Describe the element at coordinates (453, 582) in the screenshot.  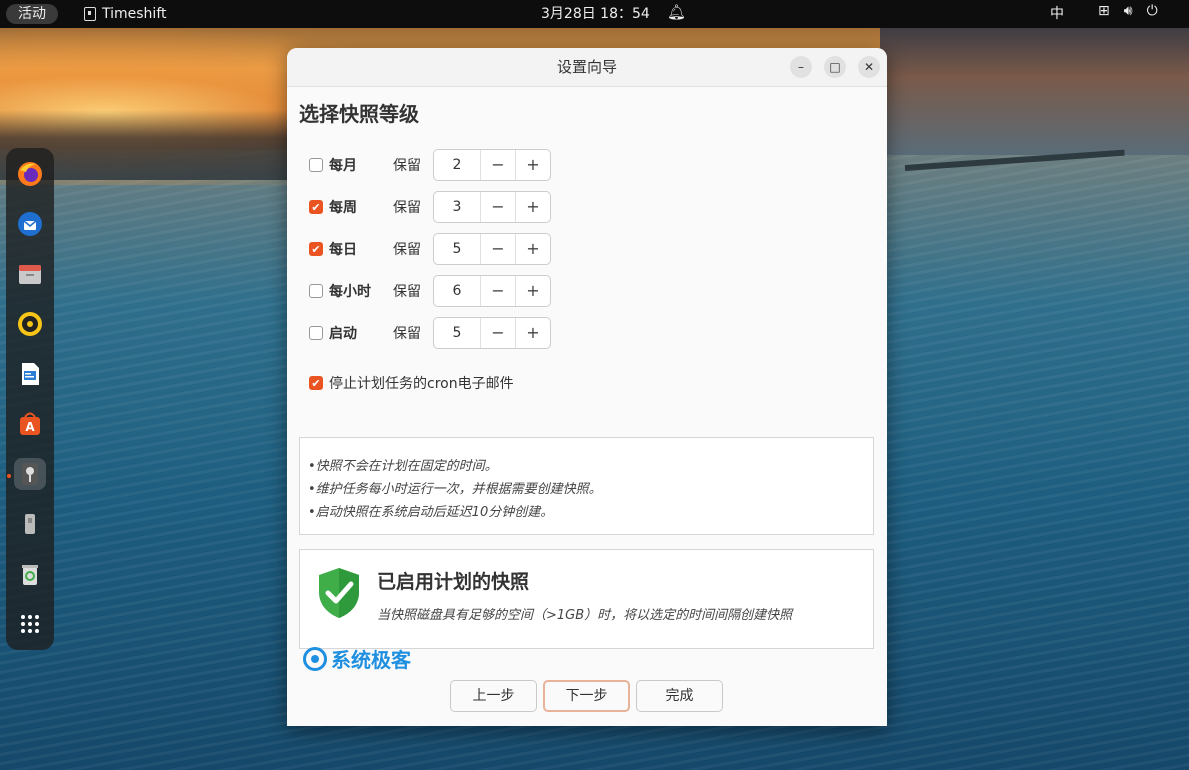
I see `status-title: 已启用计划的快照` at that location.